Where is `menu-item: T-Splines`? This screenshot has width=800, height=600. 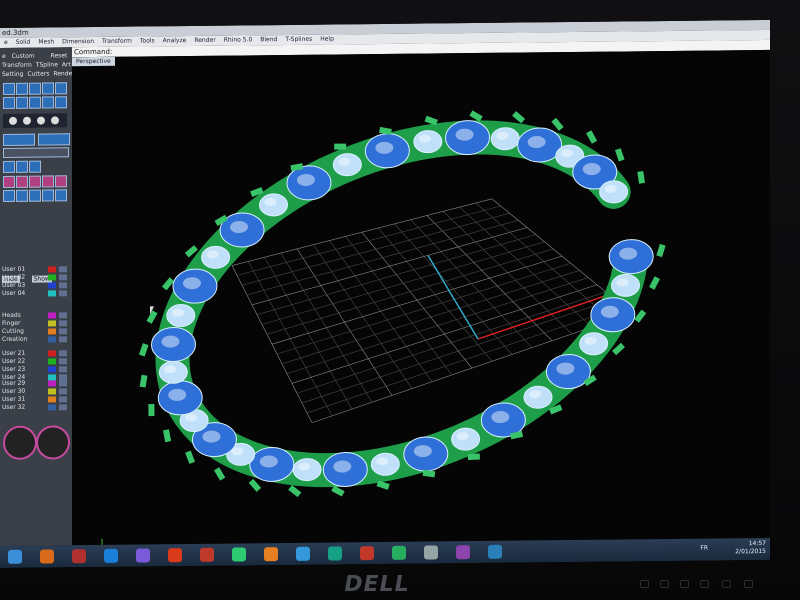 menu-item: T-Splines is located at coordinates (298, 39).